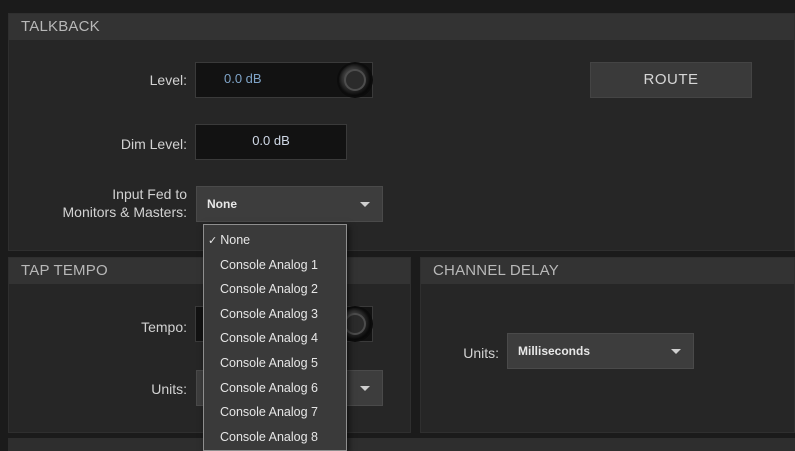 This screenshot has width=795, height=451. I want to click on menu-item-console-analog-6: Console Analog 6, so click(275, 388).